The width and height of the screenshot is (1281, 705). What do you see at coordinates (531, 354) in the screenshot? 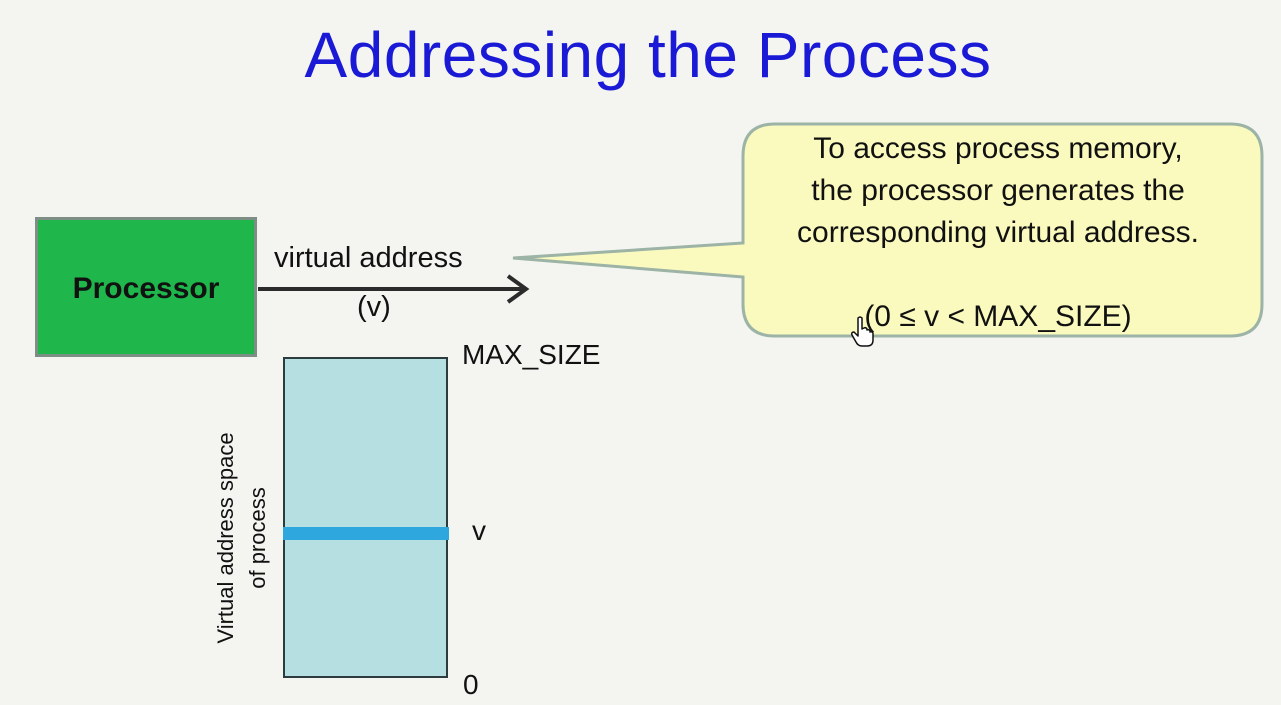
I see `max-size-label: MAX_SIZE` at bounding box center [531, 354].